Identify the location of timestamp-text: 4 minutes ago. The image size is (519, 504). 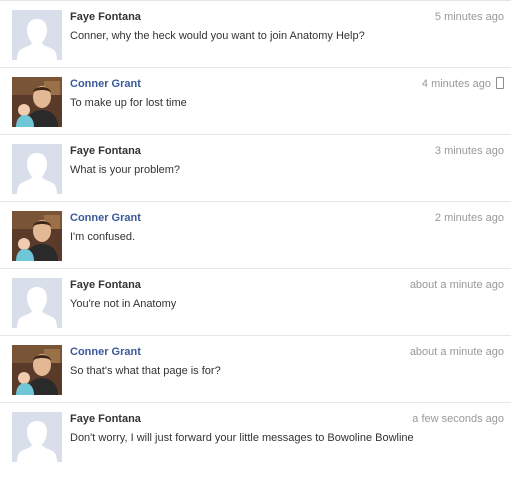
(456, 84).